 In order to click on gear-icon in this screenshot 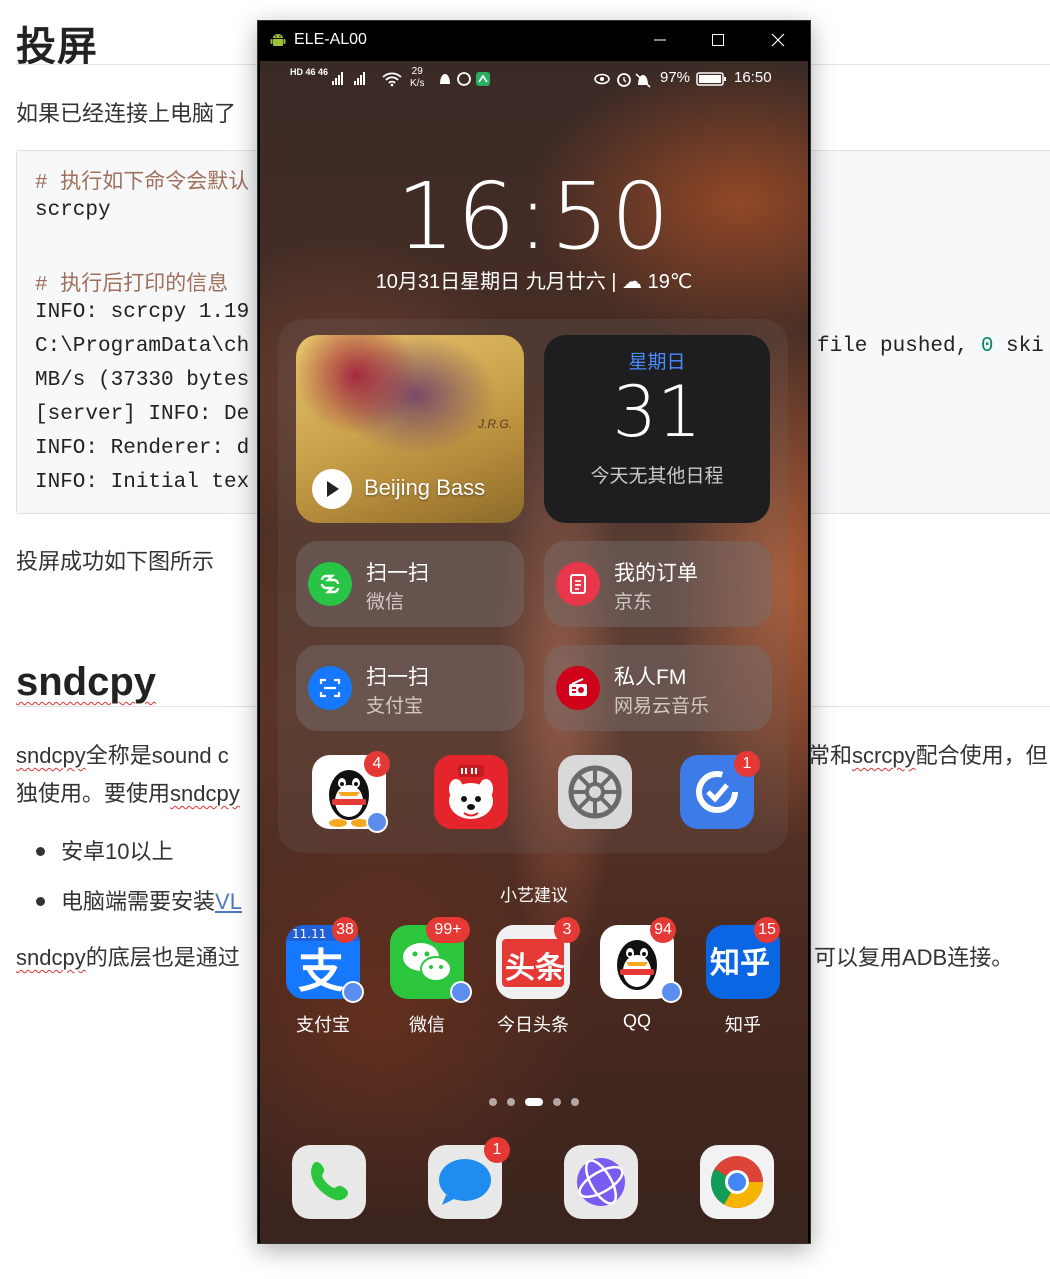, I will do `click(595, 792)`.